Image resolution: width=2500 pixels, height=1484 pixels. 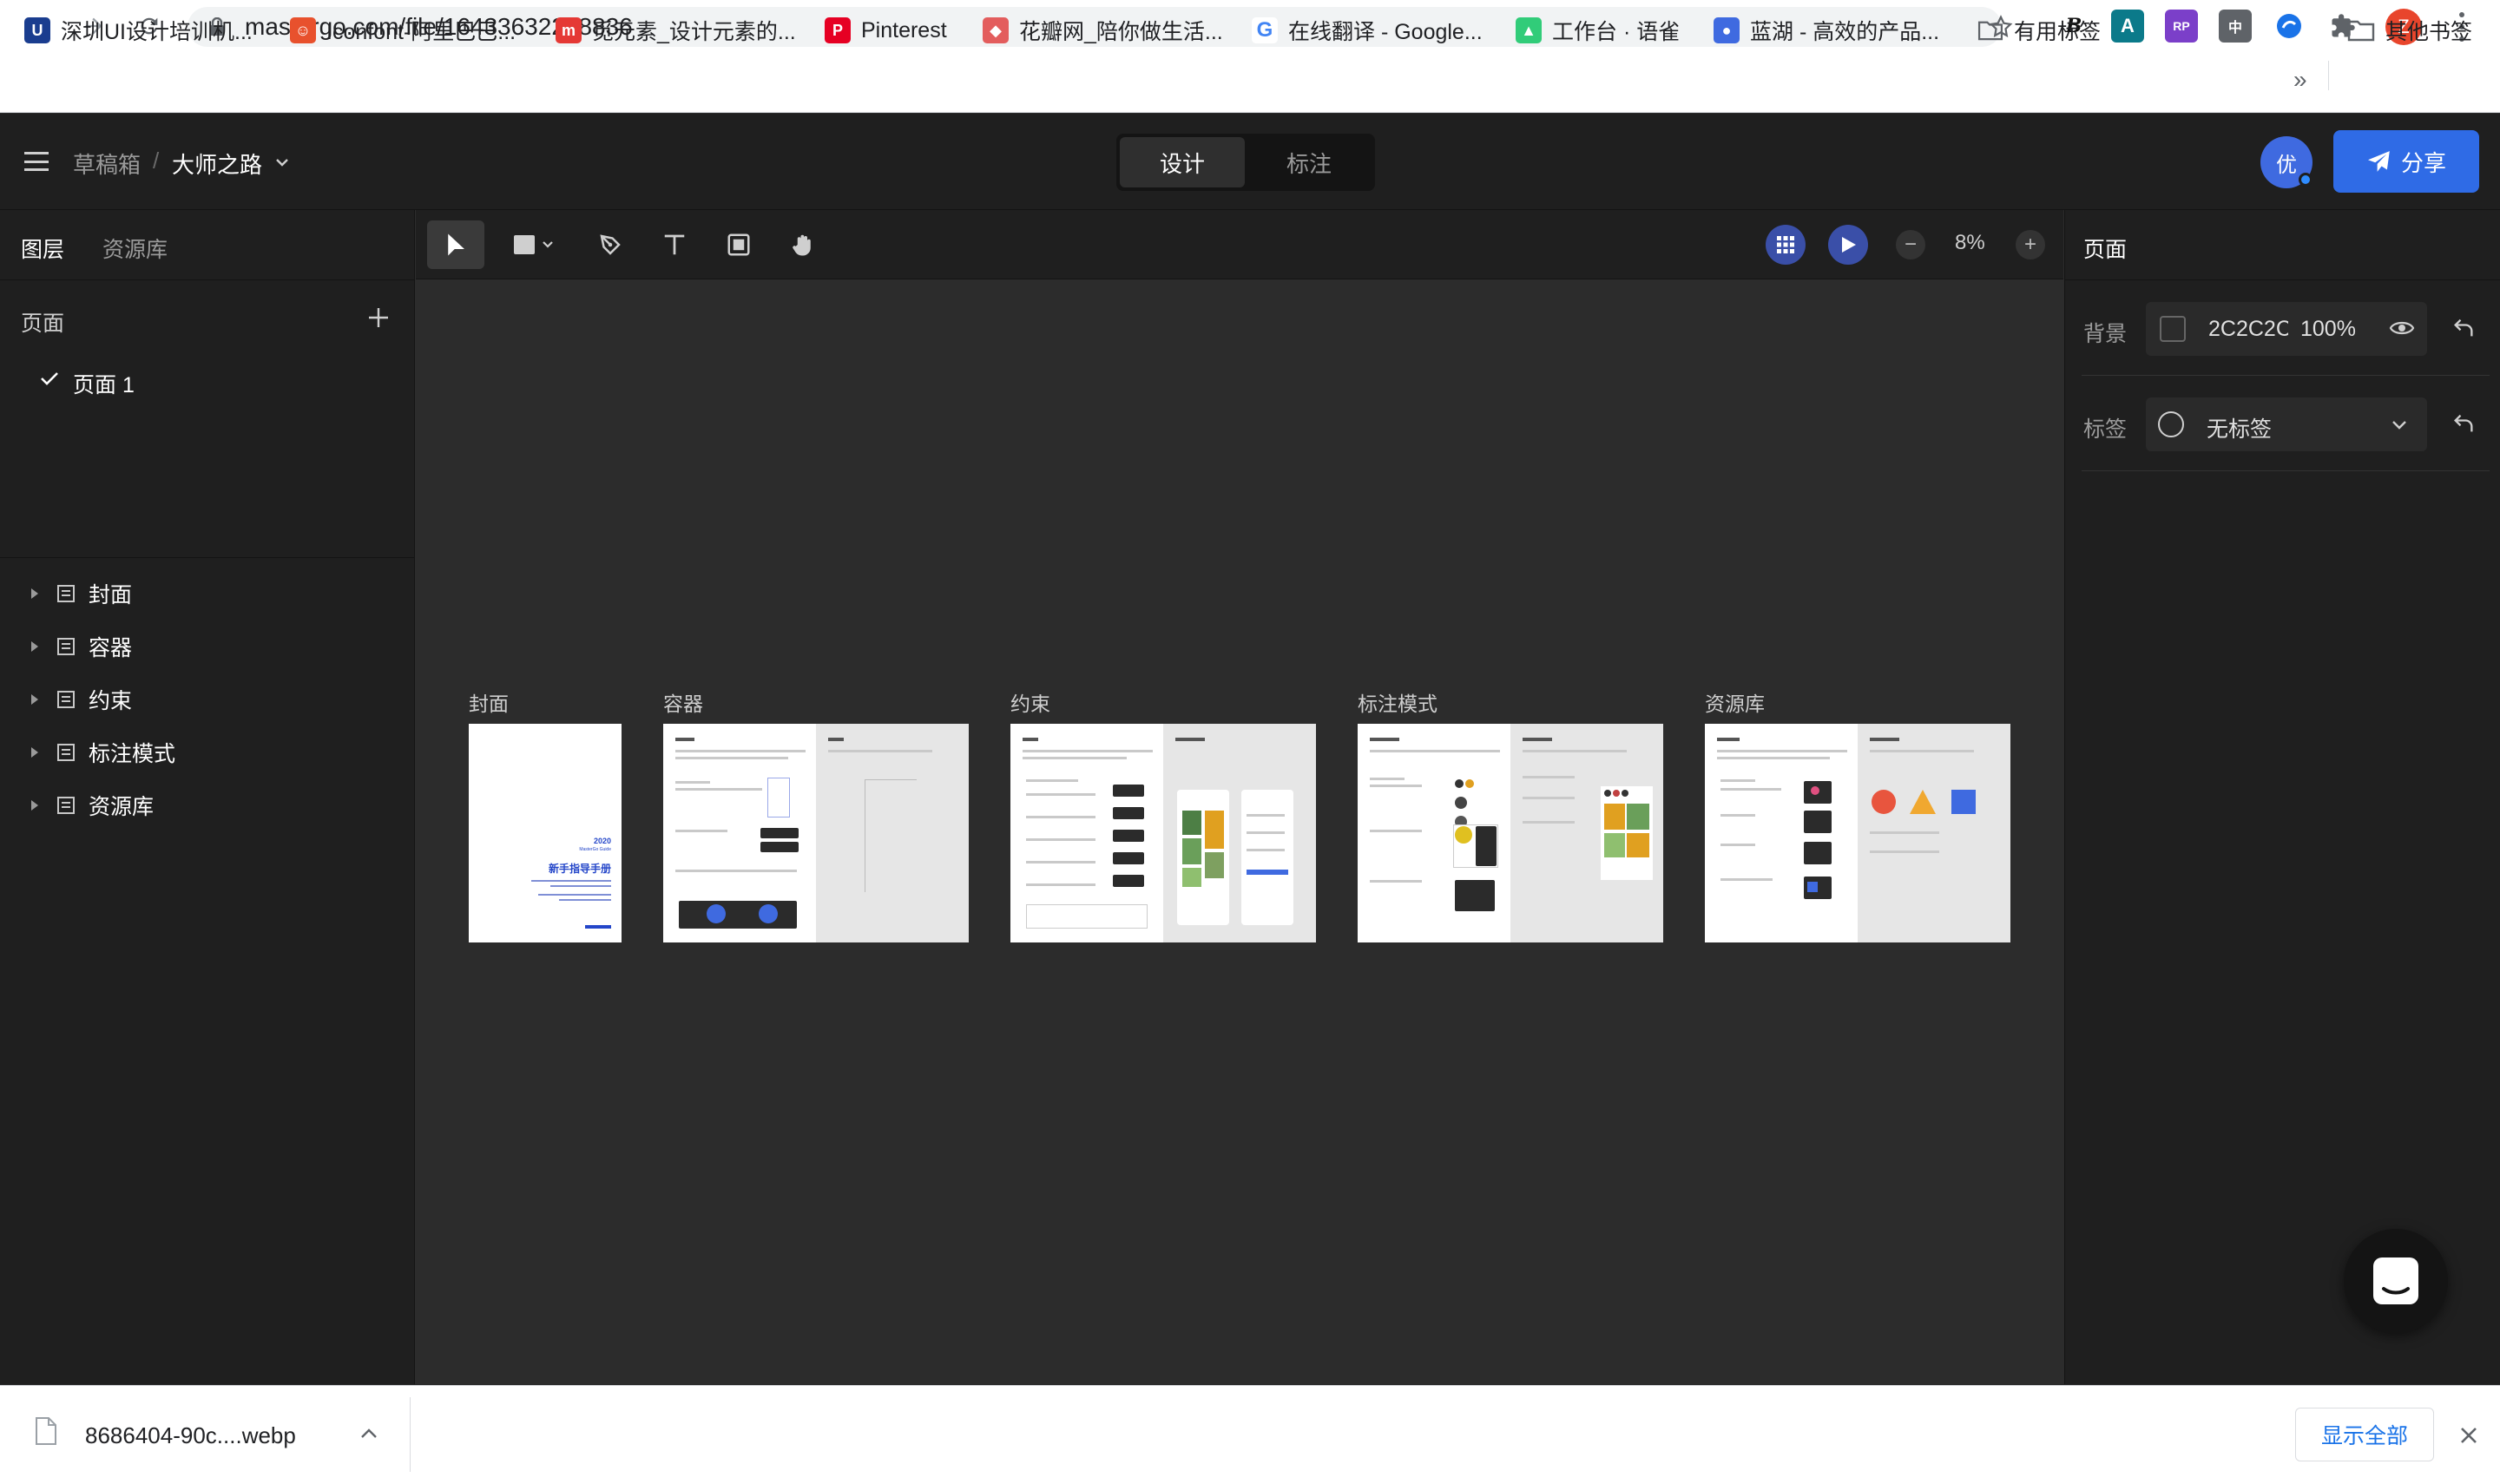 I want to click on layer-row: 容器, so click(x=207, y=647).